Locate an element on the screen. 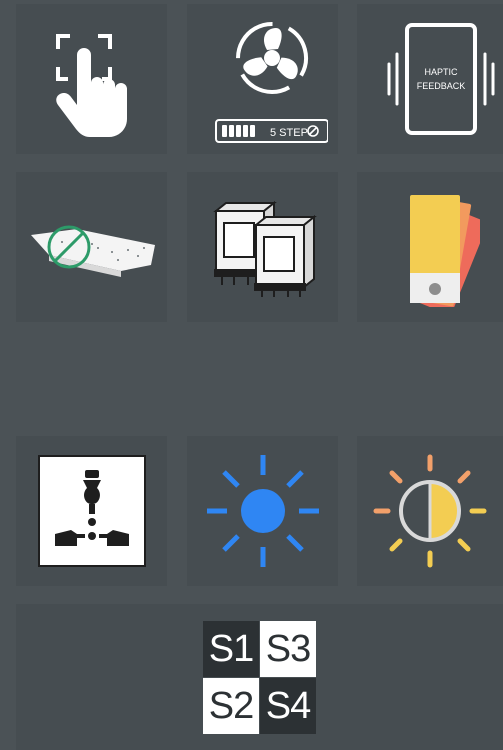  color-swatch-tile is located at coordinates (430, 247).